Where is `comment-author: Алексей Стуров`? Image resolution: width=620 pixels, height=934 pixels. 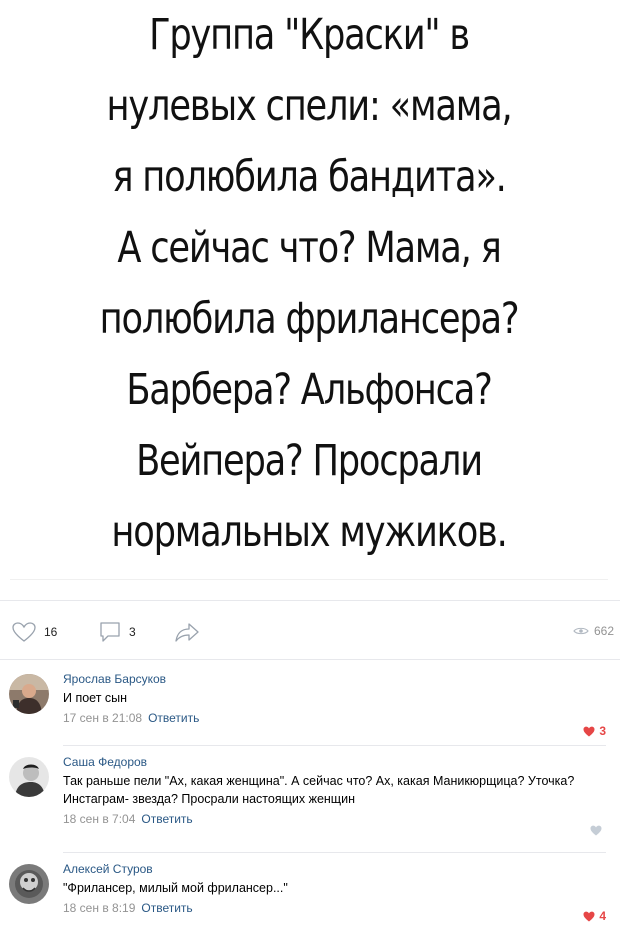
comment-author: Алексей Стуров is located at coordinates (334, 869).